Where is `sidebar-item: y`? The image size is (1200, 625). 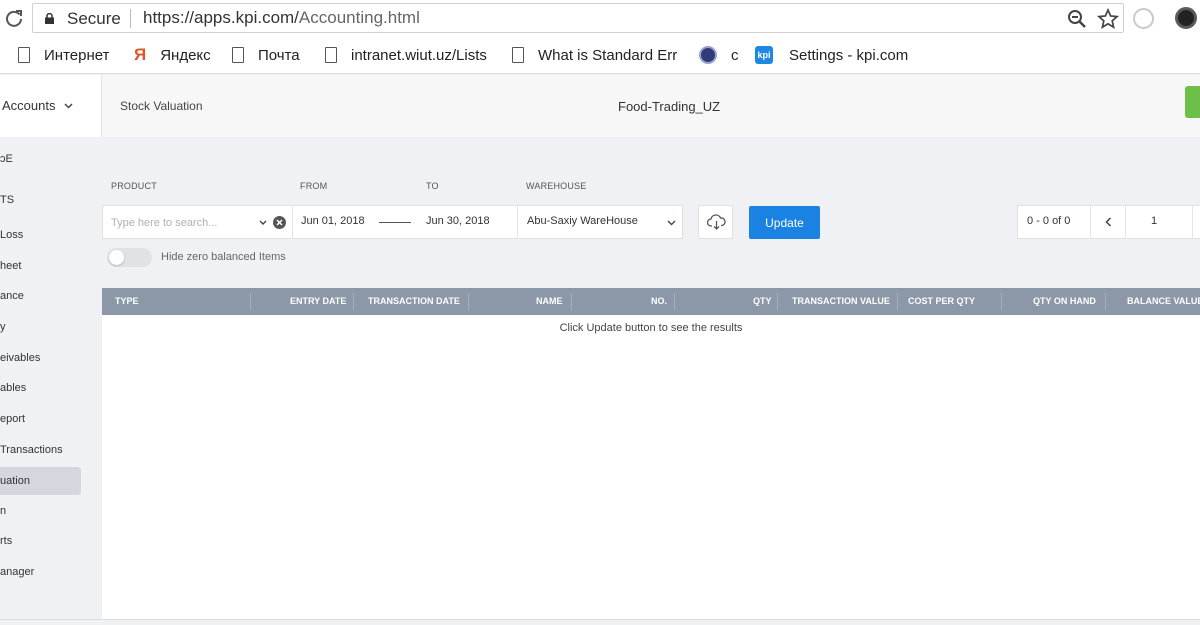 sidebar-item: y is located at coordinates (3, 327).